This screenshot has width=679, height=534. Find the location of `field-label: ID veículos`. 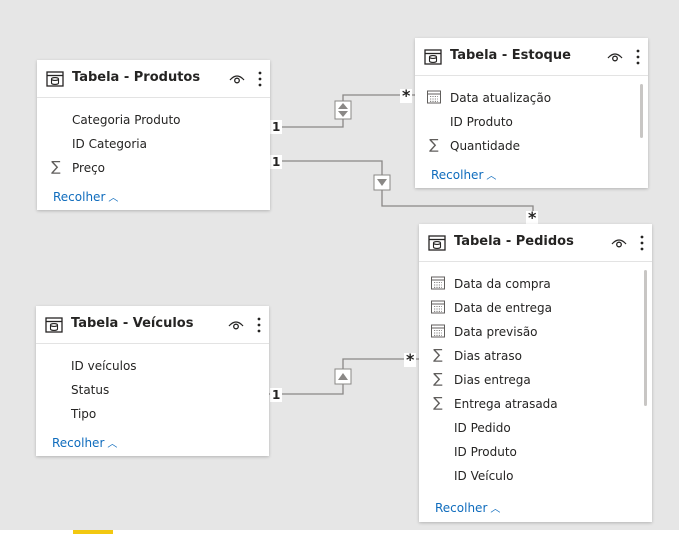

field-label: ID veículos is located at coordinates (104, 366).